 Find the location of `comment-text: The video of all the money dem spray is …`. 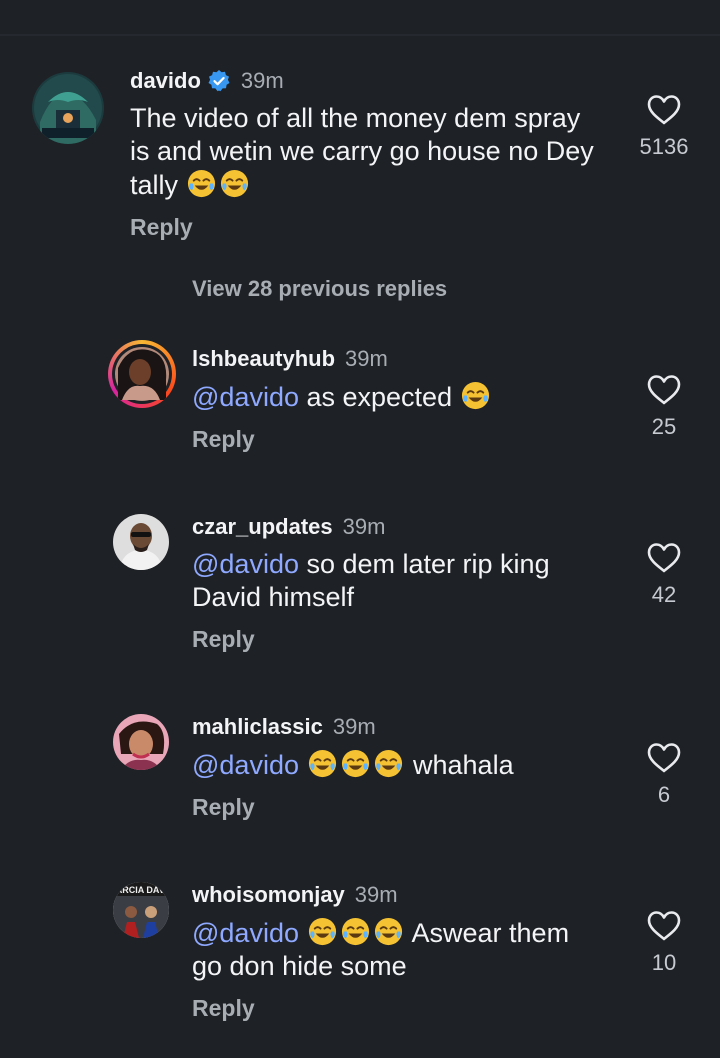

comment-text: The video of all the money dem spray is … is located at coordinates (365, 152).